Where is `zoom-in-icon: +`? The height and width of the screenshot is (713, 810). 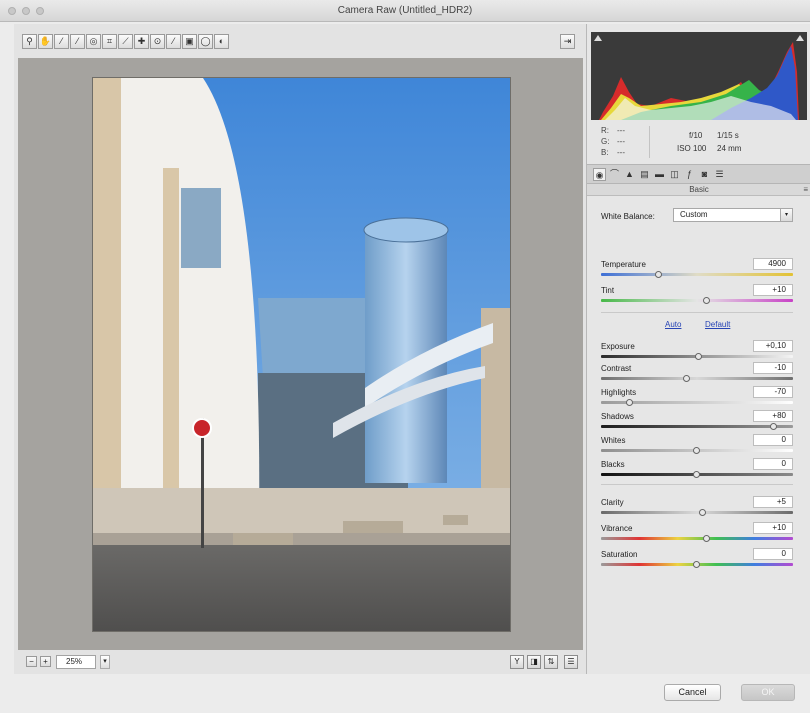 zoom-in-icon: + is located at coordinates (45, 661).